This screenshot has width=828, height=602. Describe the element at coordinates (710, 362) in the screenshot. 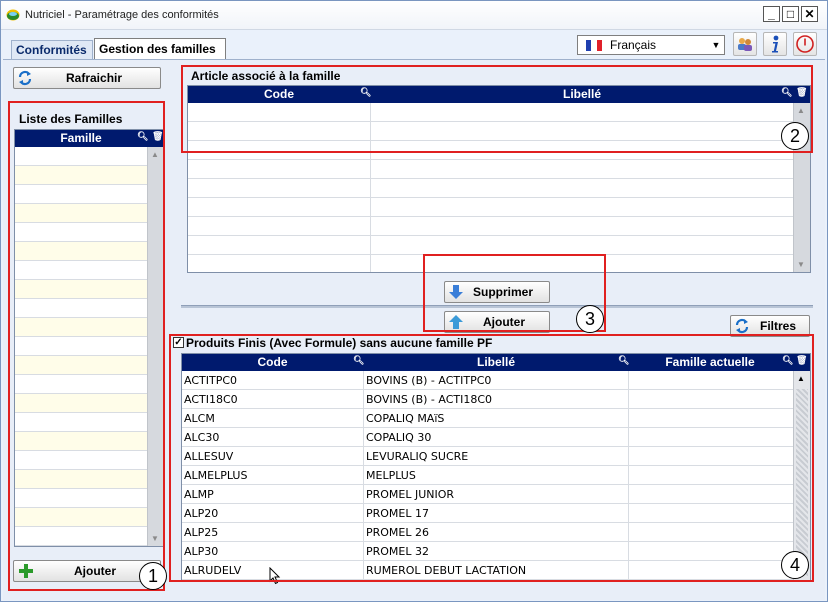

I see `column-header-famille-actuelle: Famille actuelle` at that location.